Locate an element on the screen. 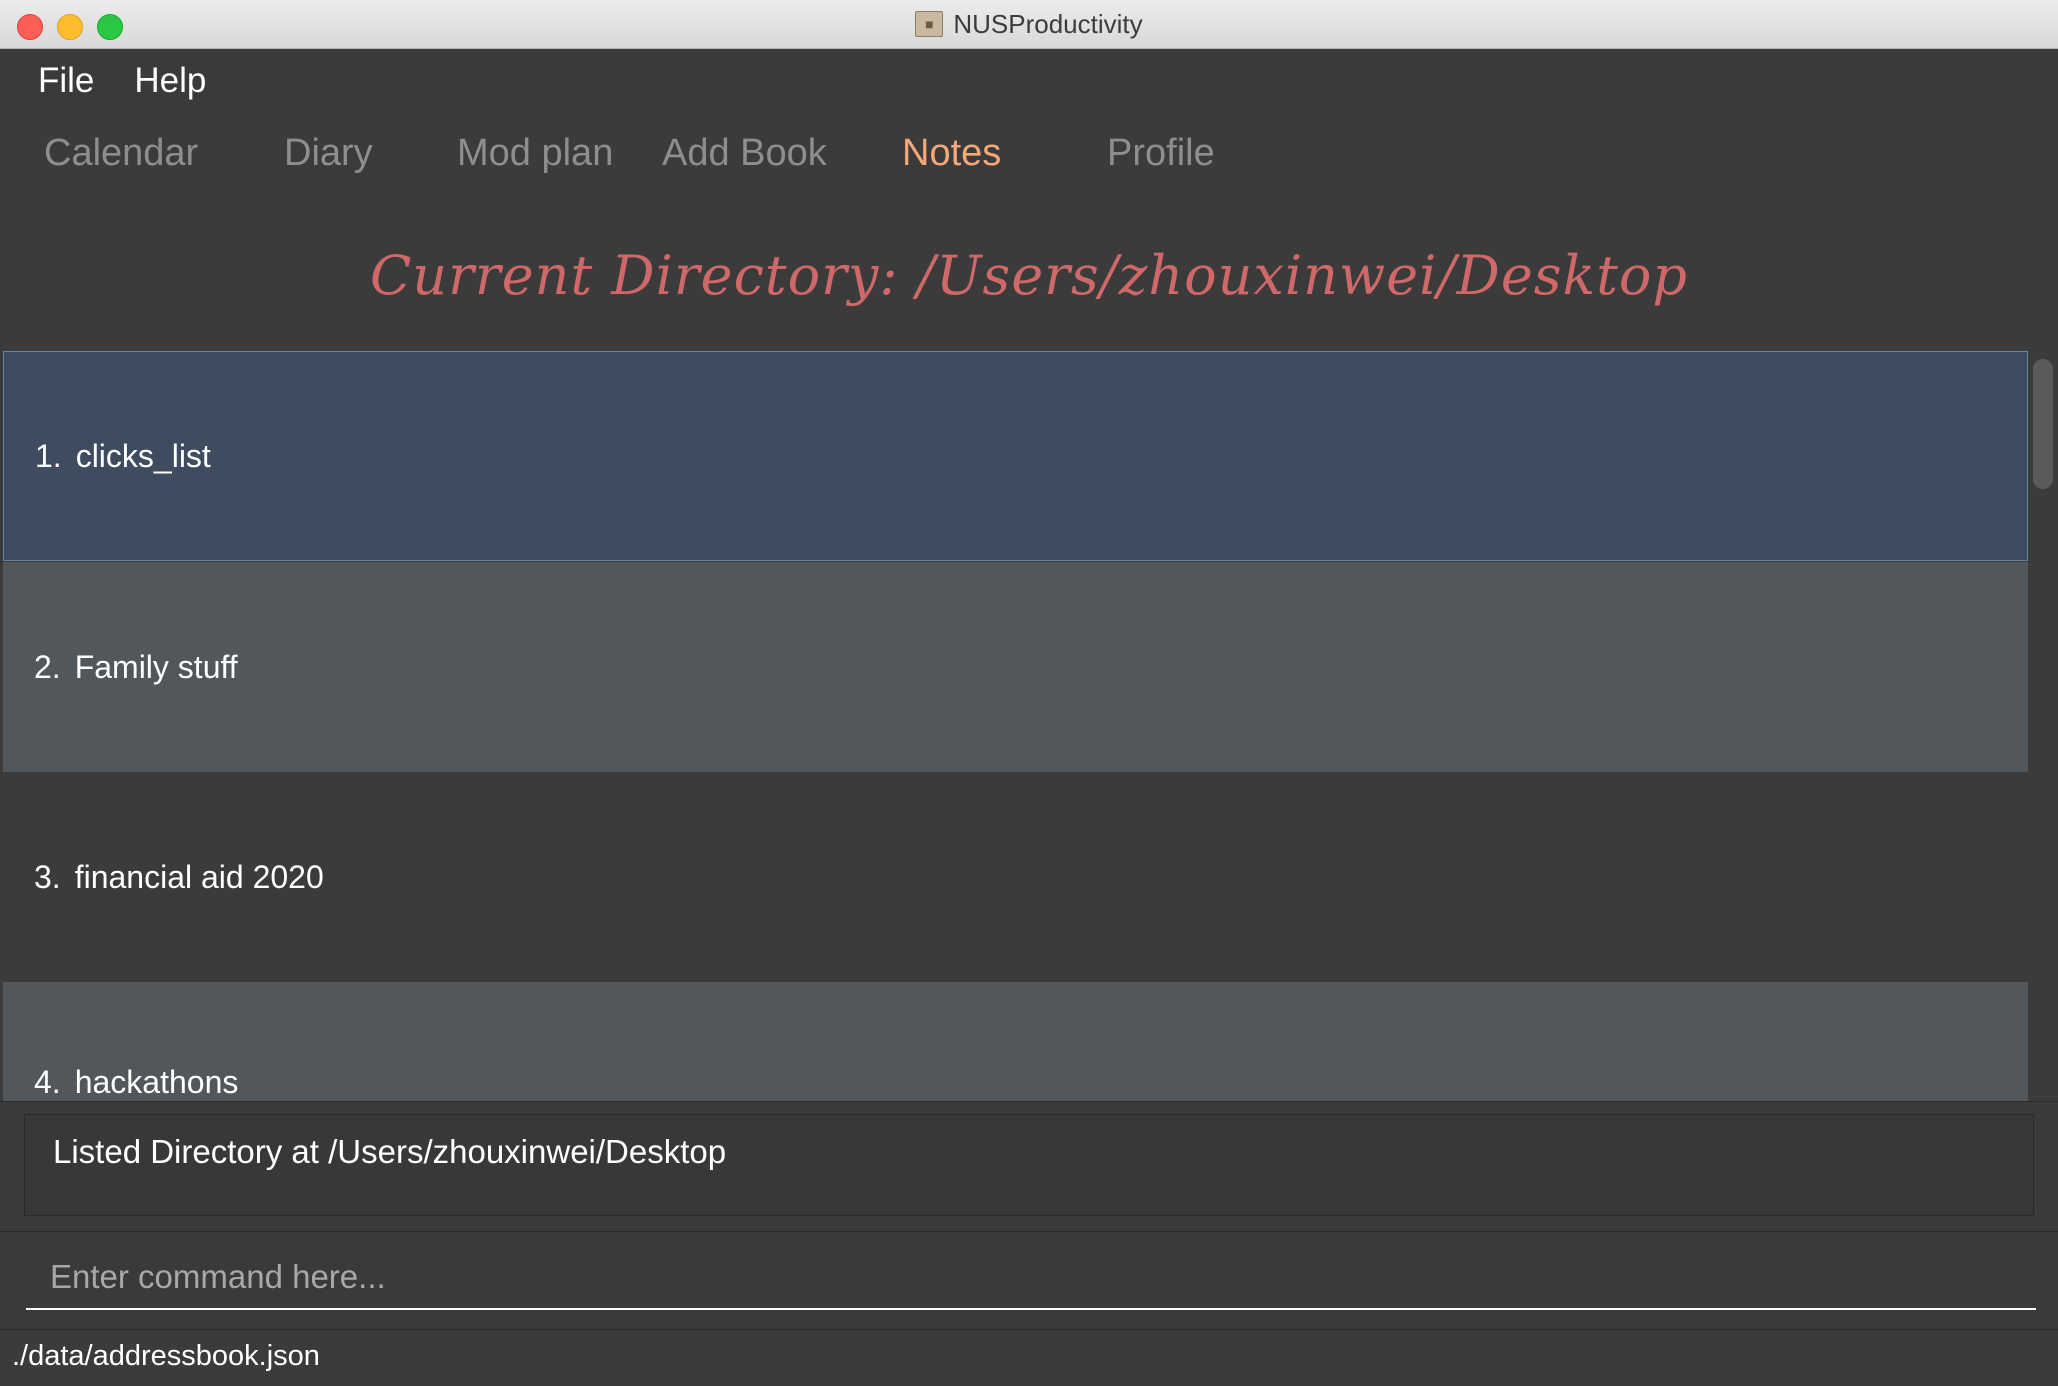 This screenshot has height=1386, width=2058. app-icon: ■ is located at coordinates (929, 24).